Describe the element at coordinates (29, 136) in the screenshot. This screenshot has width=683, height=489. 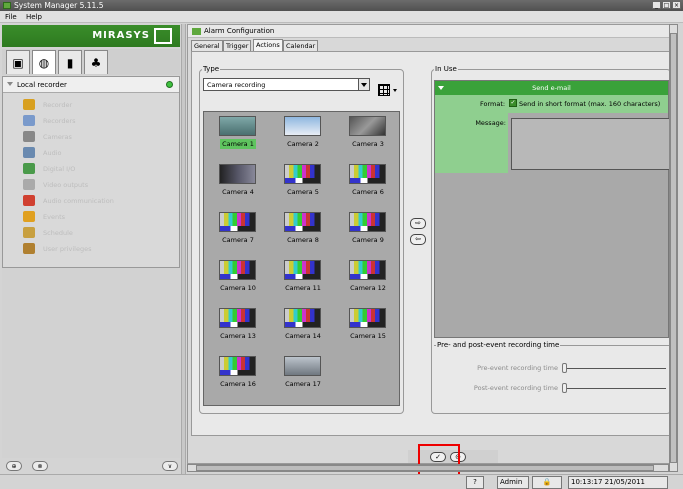
I see `camera-icon` at that location.